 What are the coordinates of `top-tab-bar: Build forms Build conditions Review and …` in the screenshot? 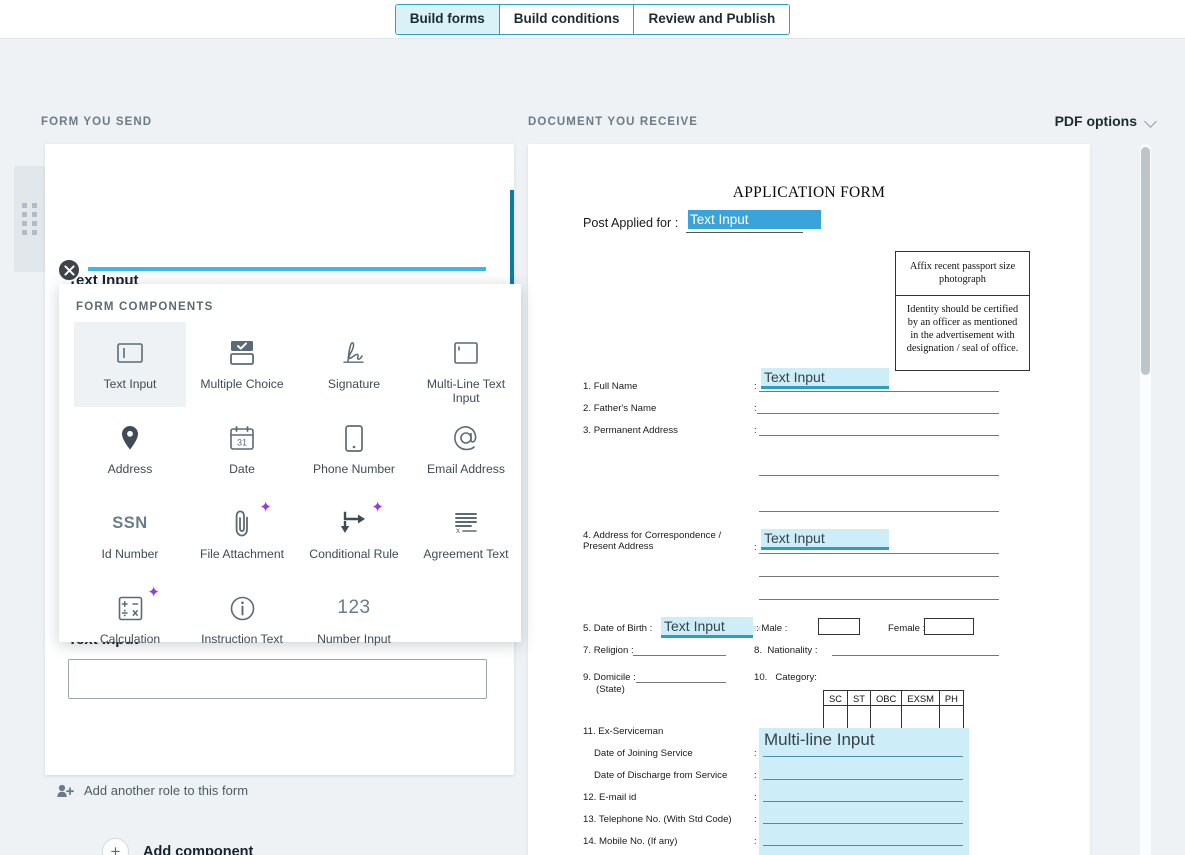 It's located at (592, 19).